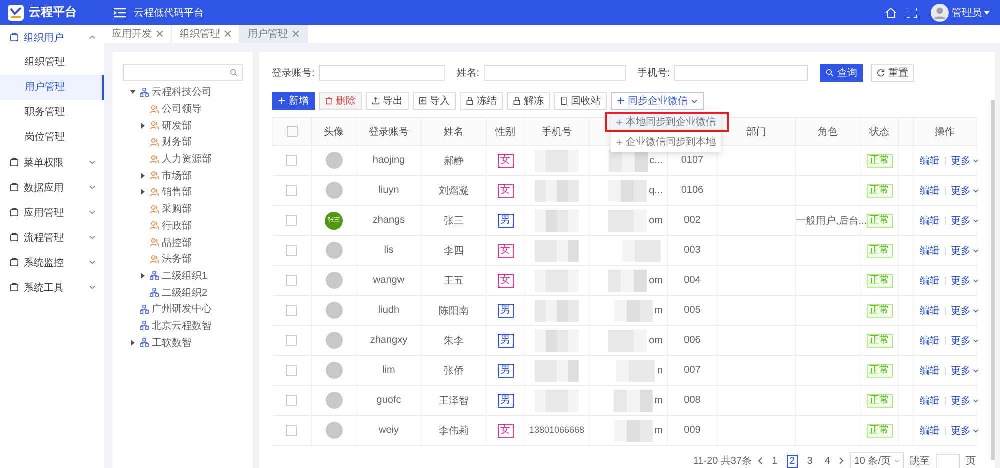  Describe the element at coordinates (481, 101) in the screenshot. I see `toolbar-button: 冻结` at that location.